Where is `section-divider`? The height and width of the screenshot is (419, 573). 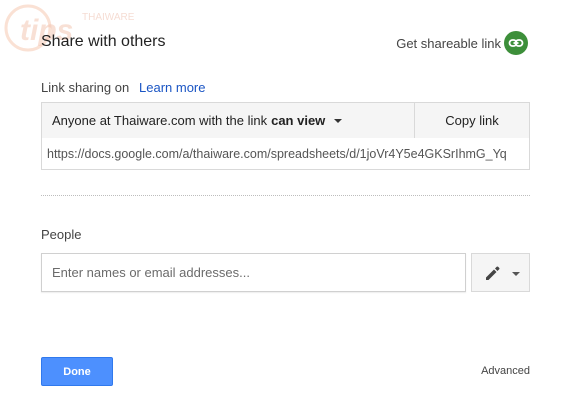
section-divider is located at coordinates (285, 195).